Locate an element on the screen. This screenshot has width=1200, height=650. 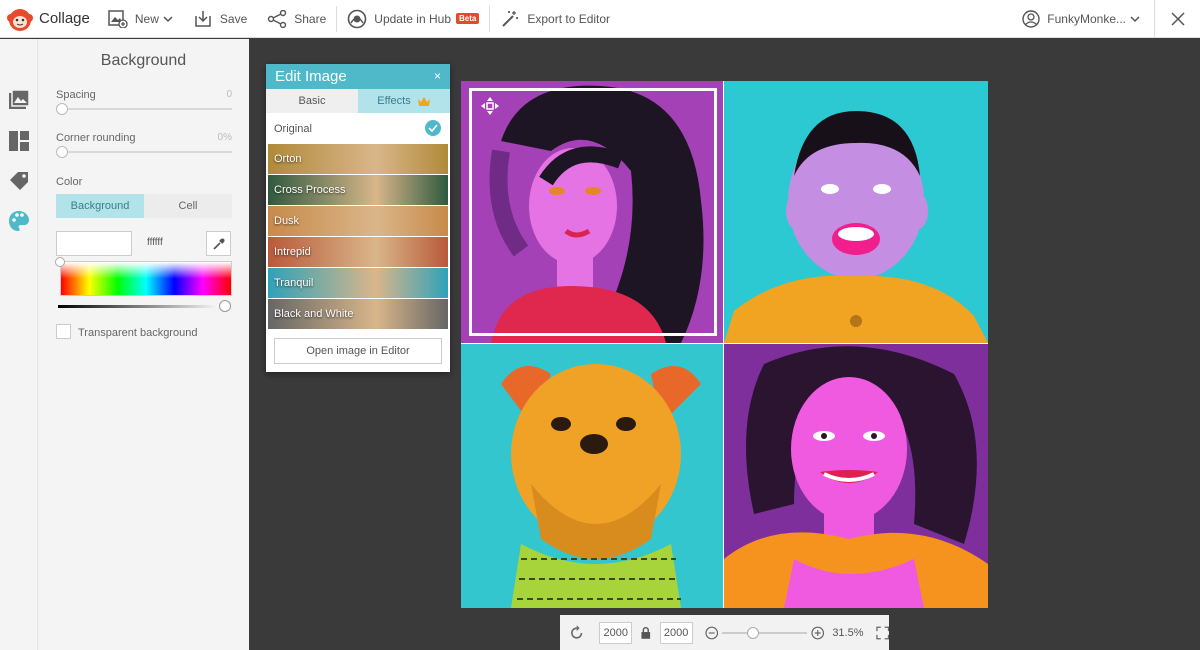
update-in-hub-button: Update in Hub Beta is located at coordinates (413, 19).